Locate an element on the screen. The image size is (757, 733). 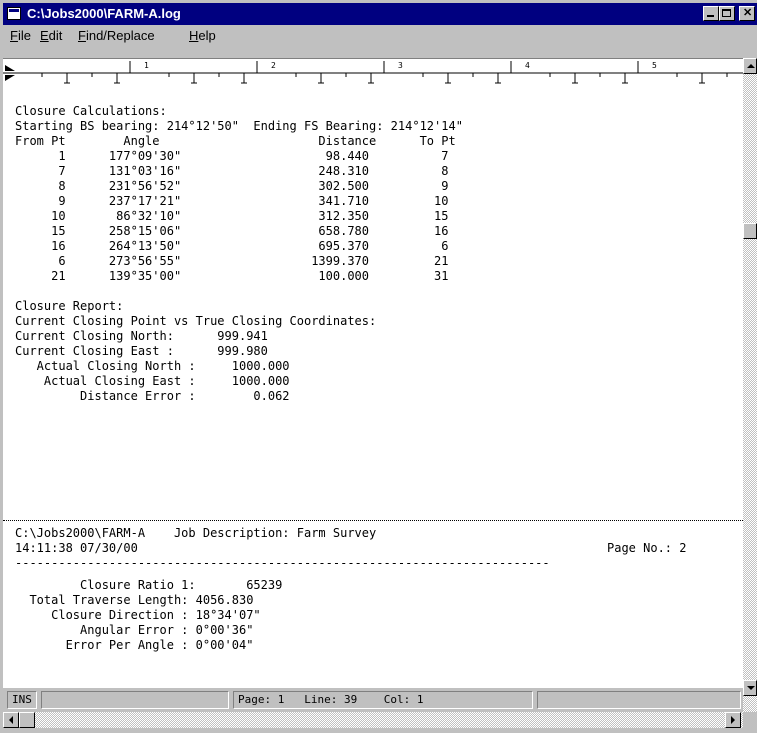
ruler-number-2: 2 is located at coordinates (273, 65).